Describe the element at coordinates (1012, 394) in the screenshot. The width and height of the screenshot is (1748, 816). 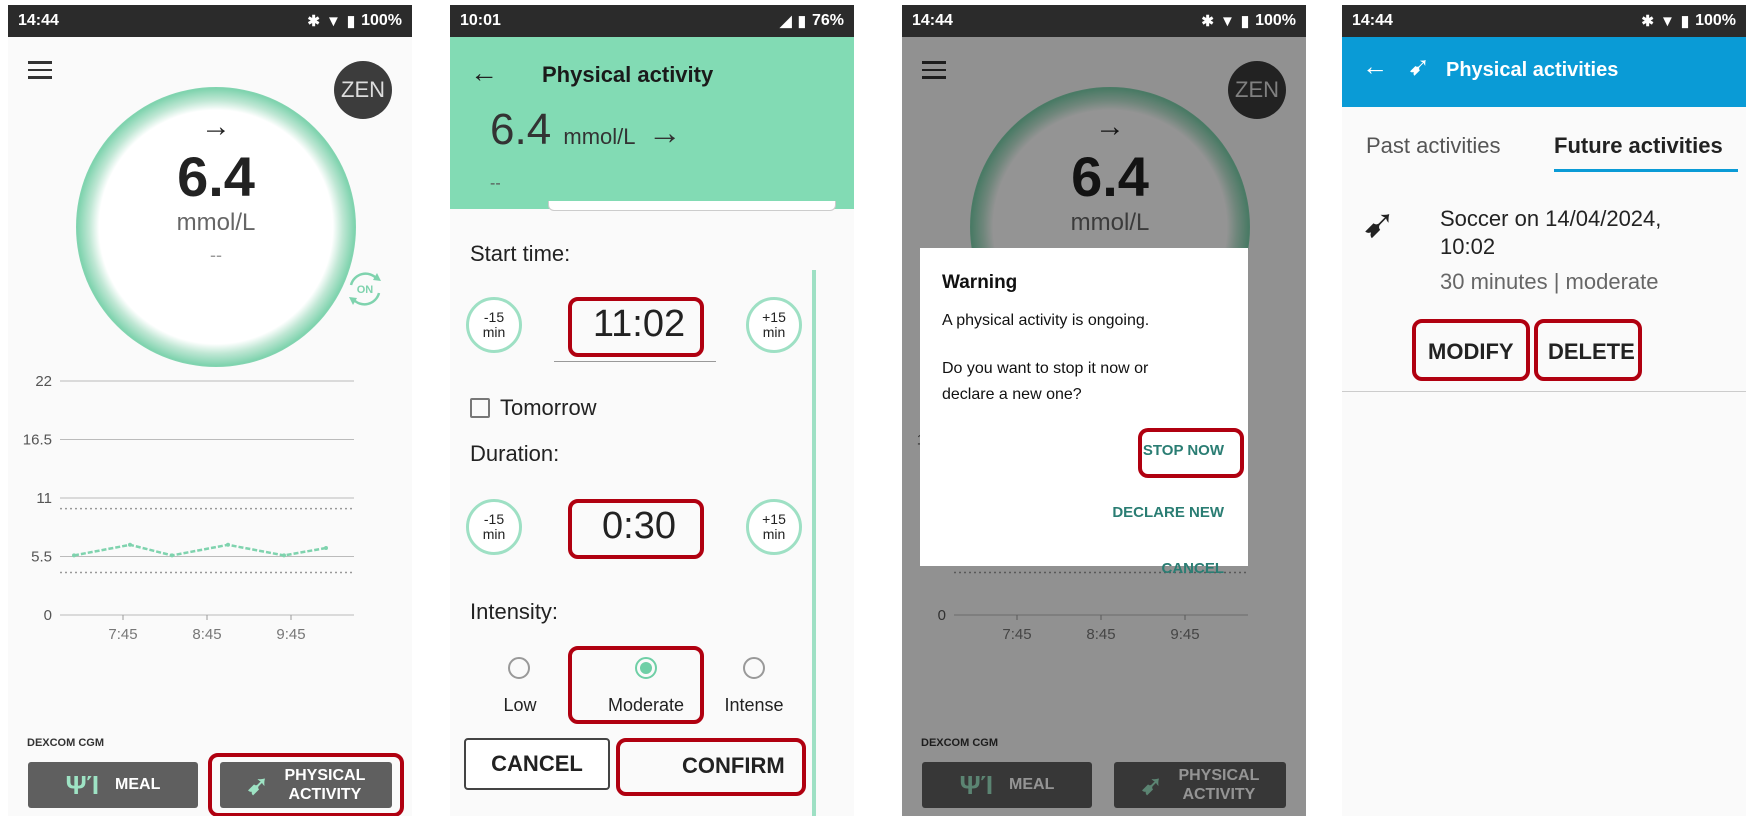
I see `dialog-line-3: declare a new one?` at that location.